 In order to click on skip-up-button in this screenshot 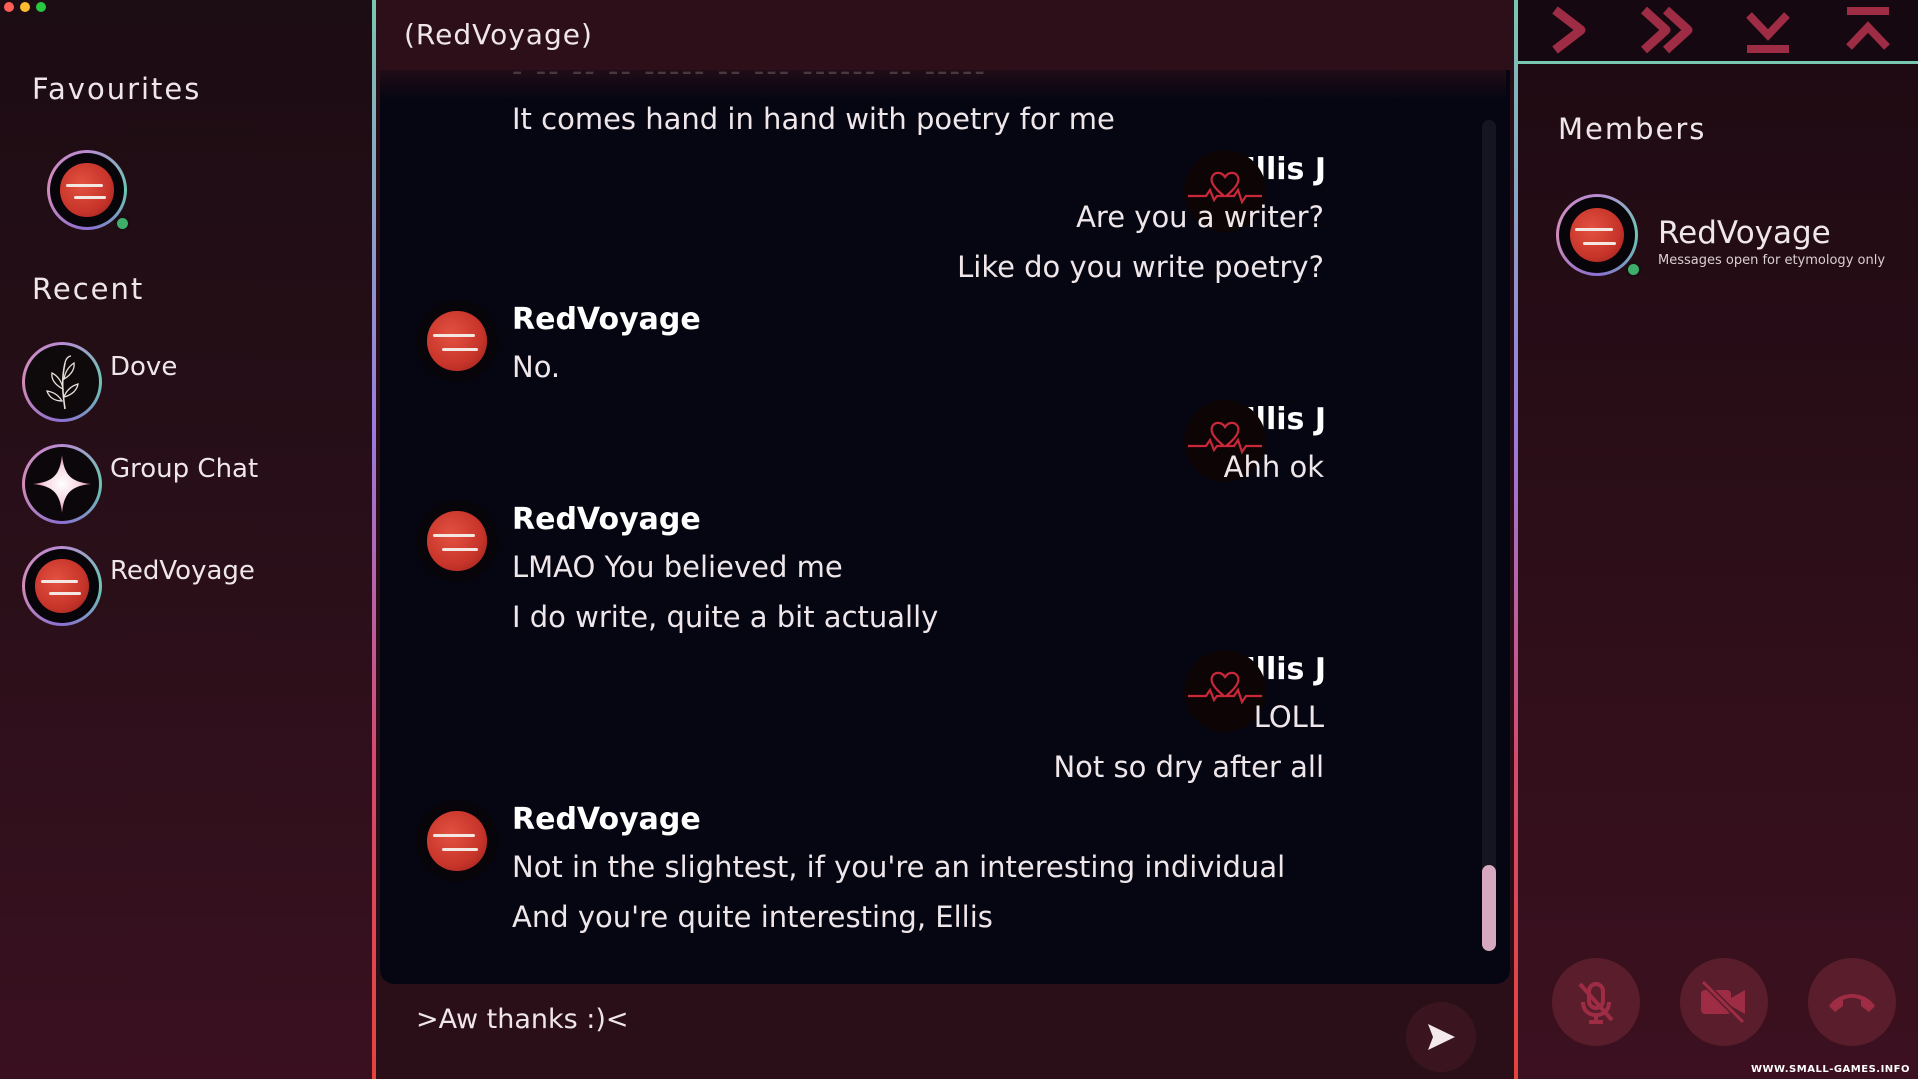, I will do `click(1868, 30)`.